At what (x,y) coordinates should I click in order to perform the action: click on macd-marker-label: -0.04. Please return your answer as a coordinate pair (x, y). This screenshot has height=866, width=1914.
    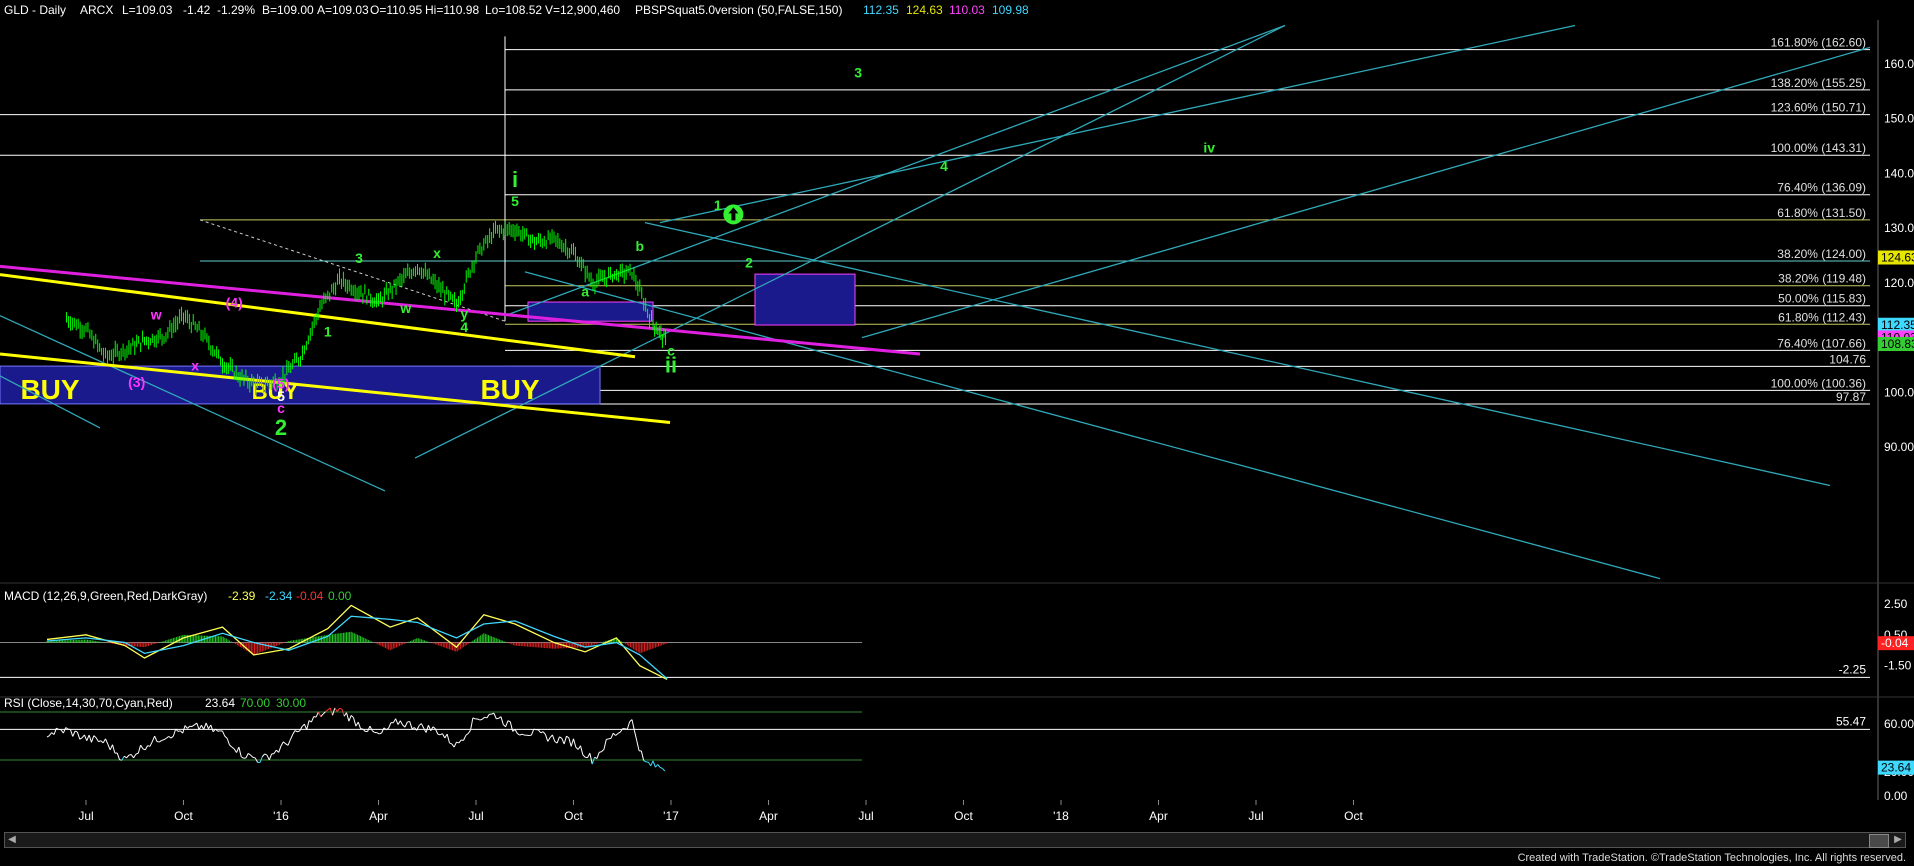
    Looking at the image, I should click on (1895, 643).